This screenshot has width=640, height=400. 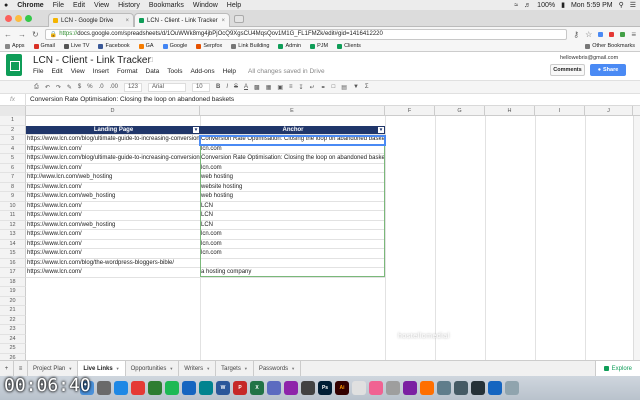 I want to click on minimize-window-icon, so click(x=18, y=18).